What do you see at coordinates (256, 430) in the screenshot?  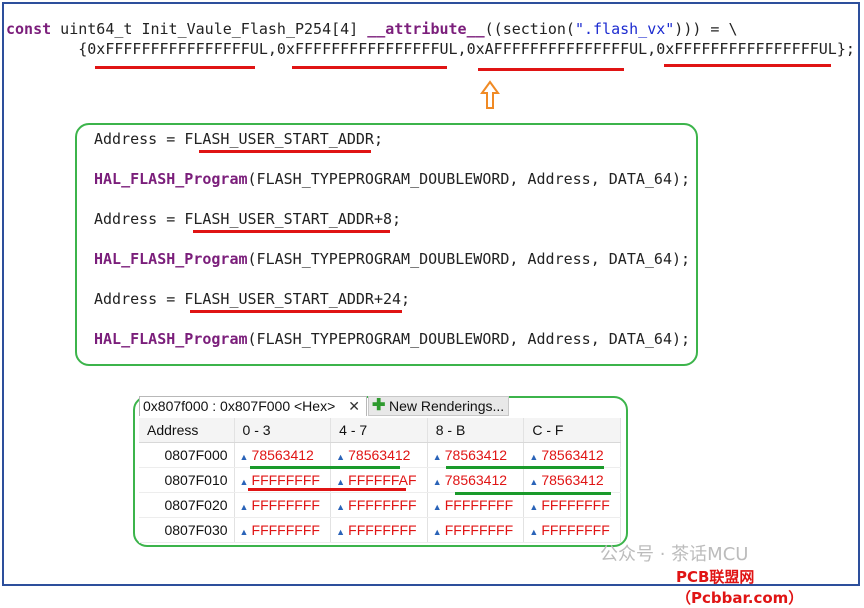 I see `header-label: 0 - 3` at bounding box center [256, 430].